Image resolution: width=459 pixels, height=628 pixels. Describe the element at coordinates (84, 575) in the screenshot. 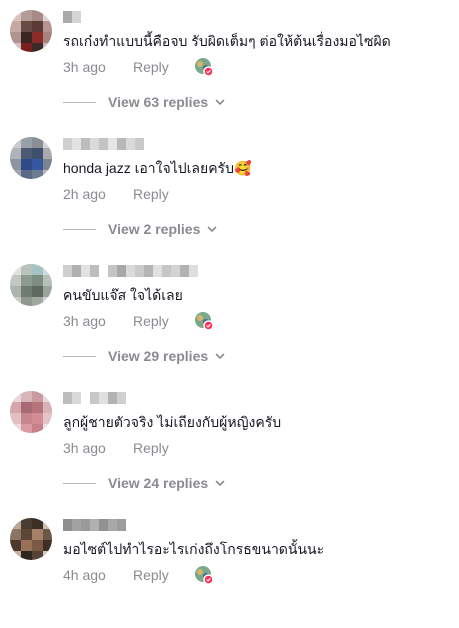

I see `comment-time: 4h ago` at that location.